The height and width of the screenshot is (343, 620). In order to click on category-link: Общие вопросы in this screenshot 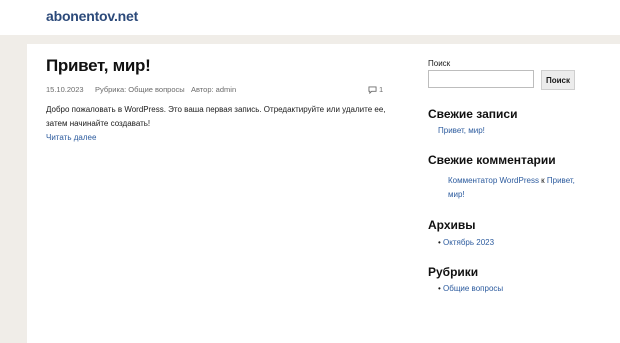, I will do `click(473, 288)`.